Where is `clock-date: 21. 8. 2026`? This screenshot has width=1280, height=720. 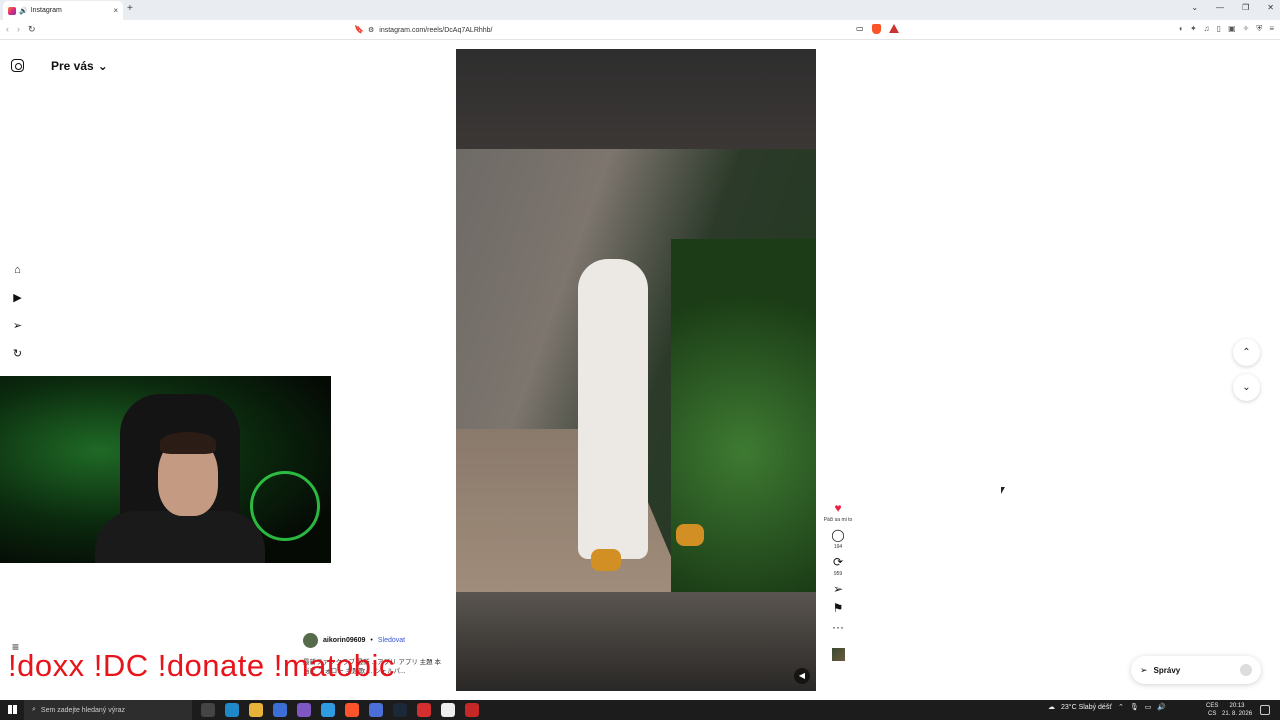
clock-date: 21. 8. 2026 is located at coordinates (1237, 714).